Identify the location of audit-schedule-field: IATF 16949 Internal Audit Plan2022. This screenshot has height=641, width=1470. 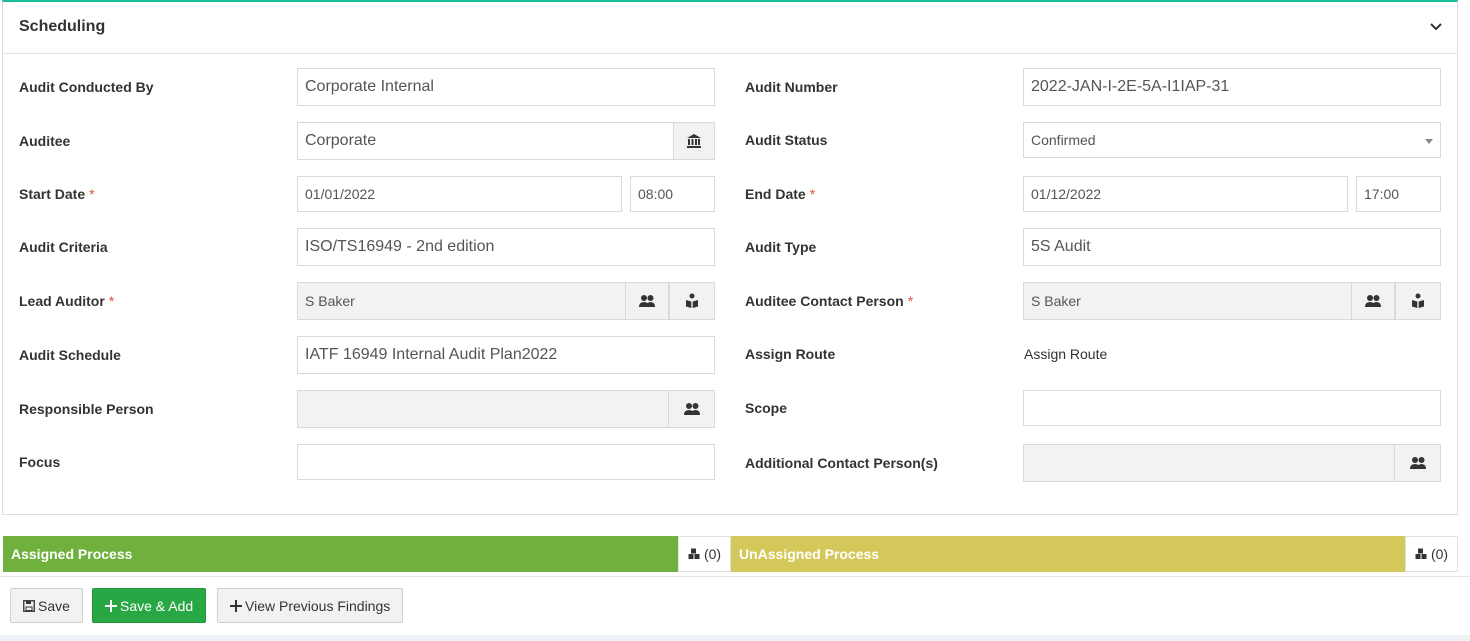
(506, 355).